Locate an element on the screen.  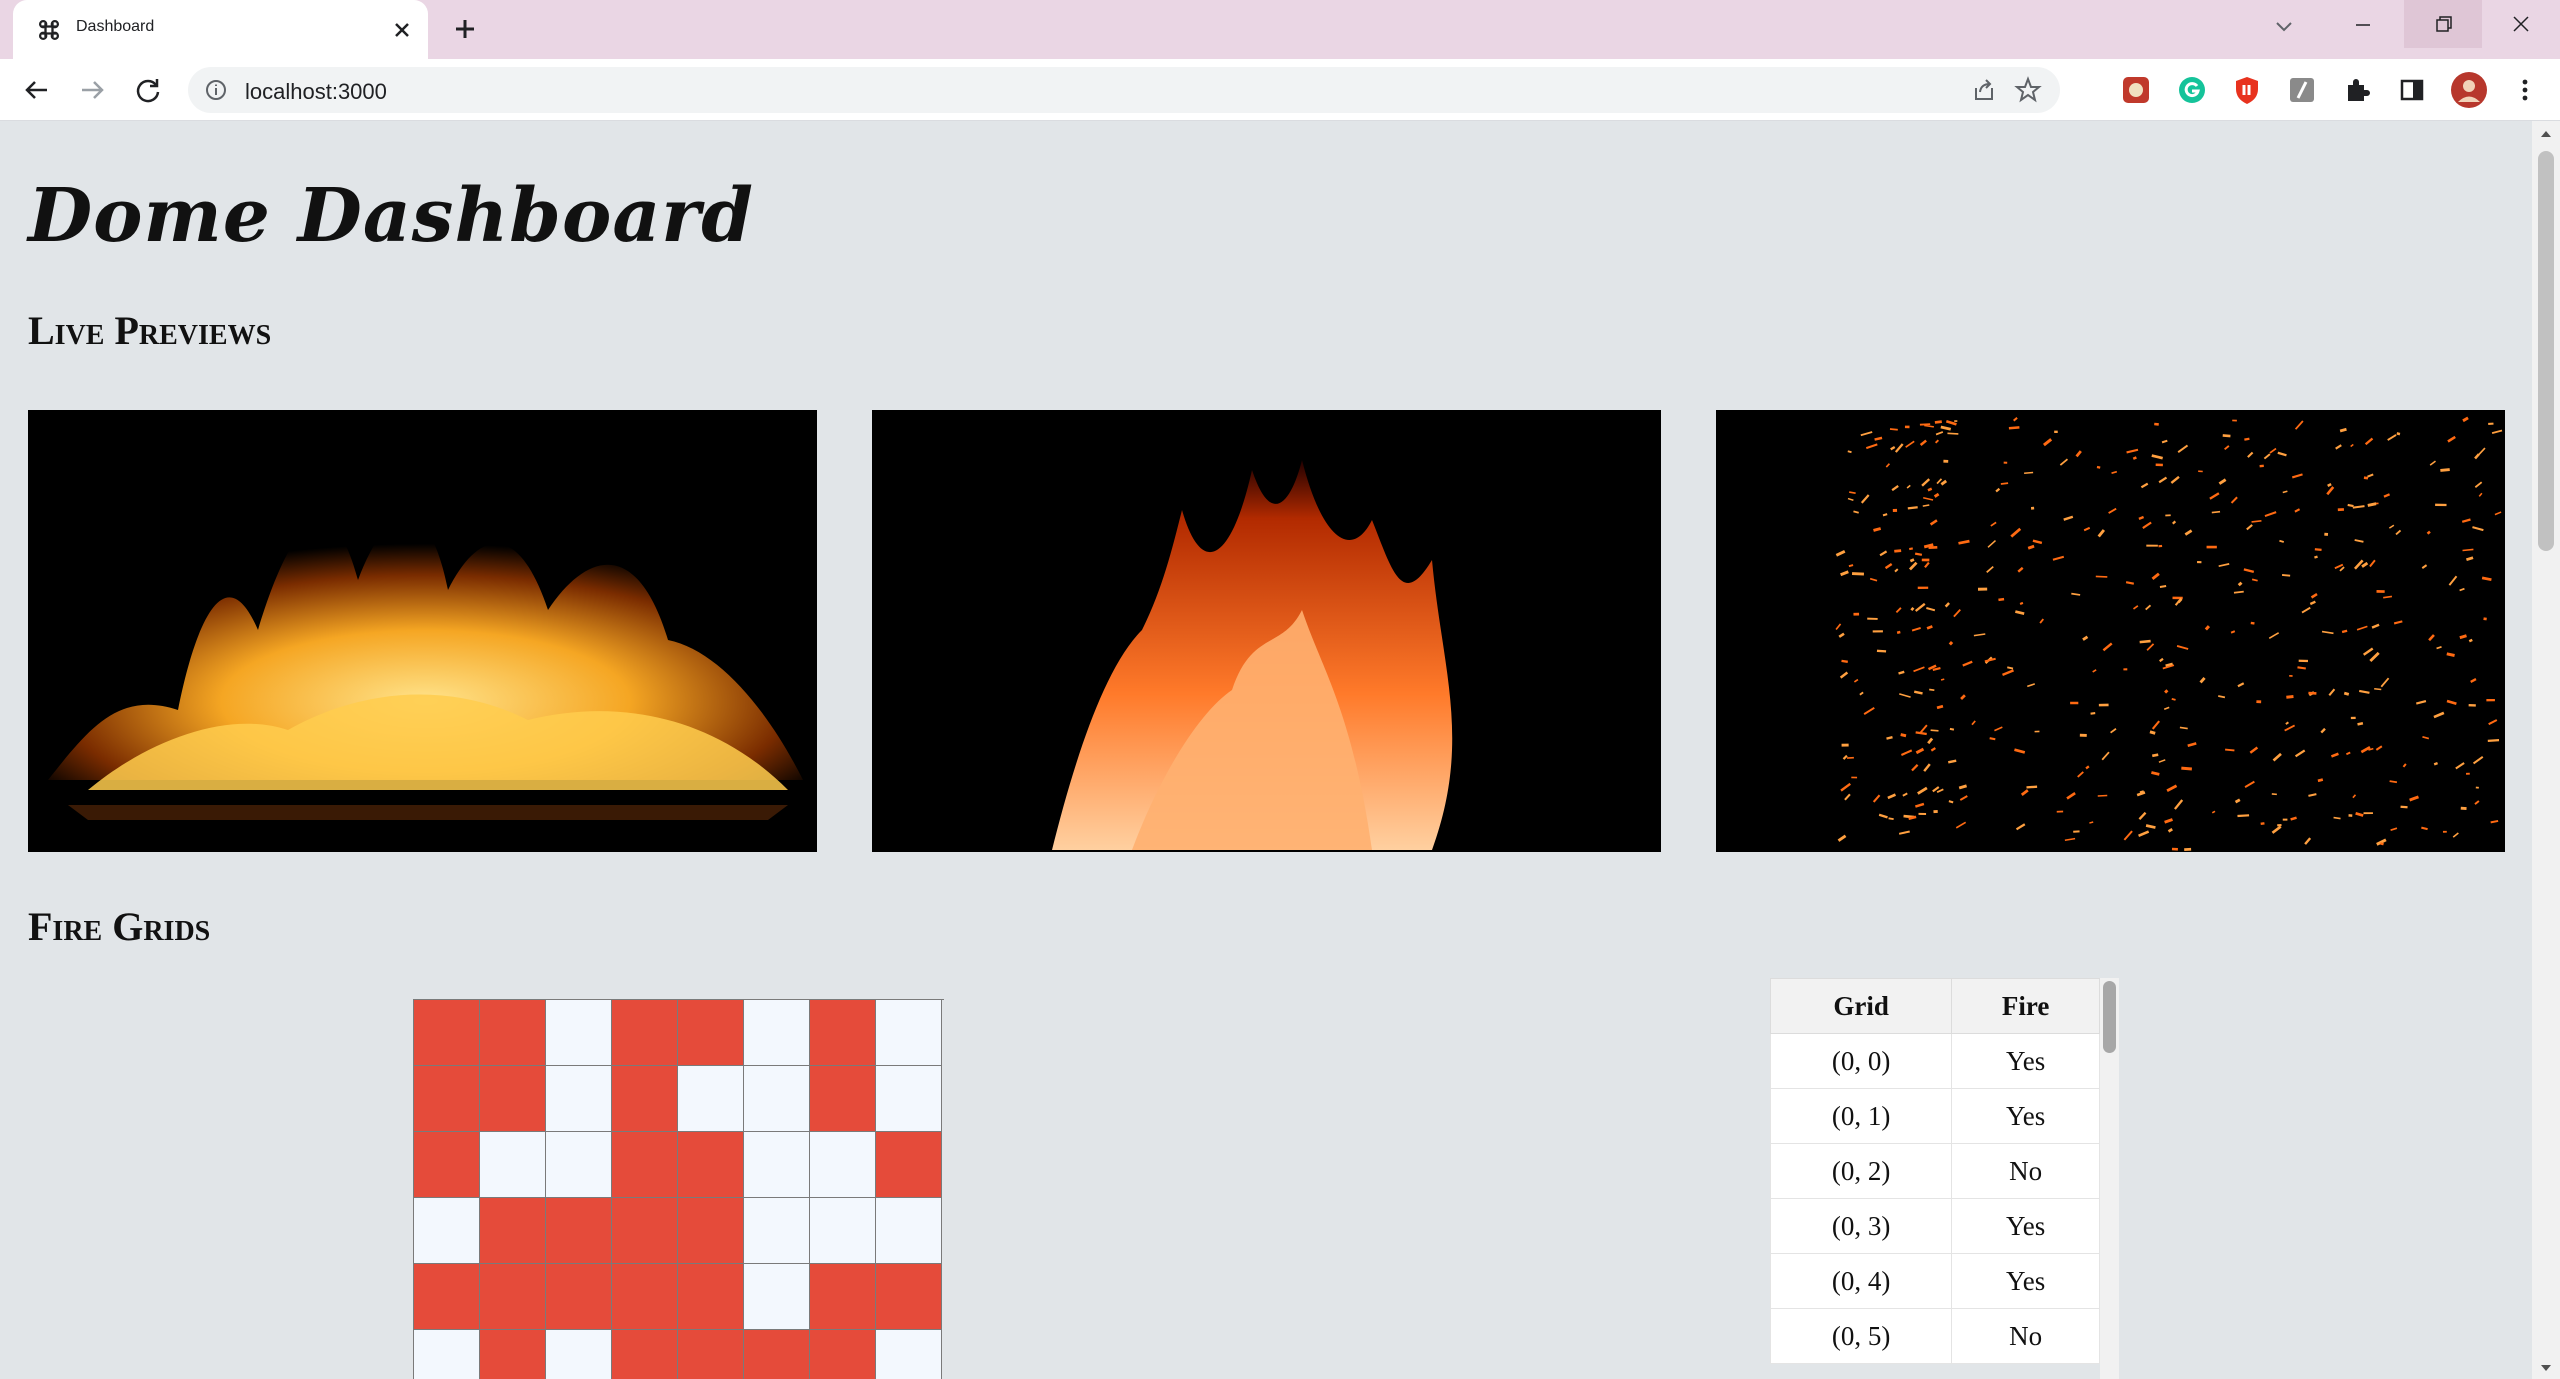
close-window-icon is located at coordinates (2521, 24).